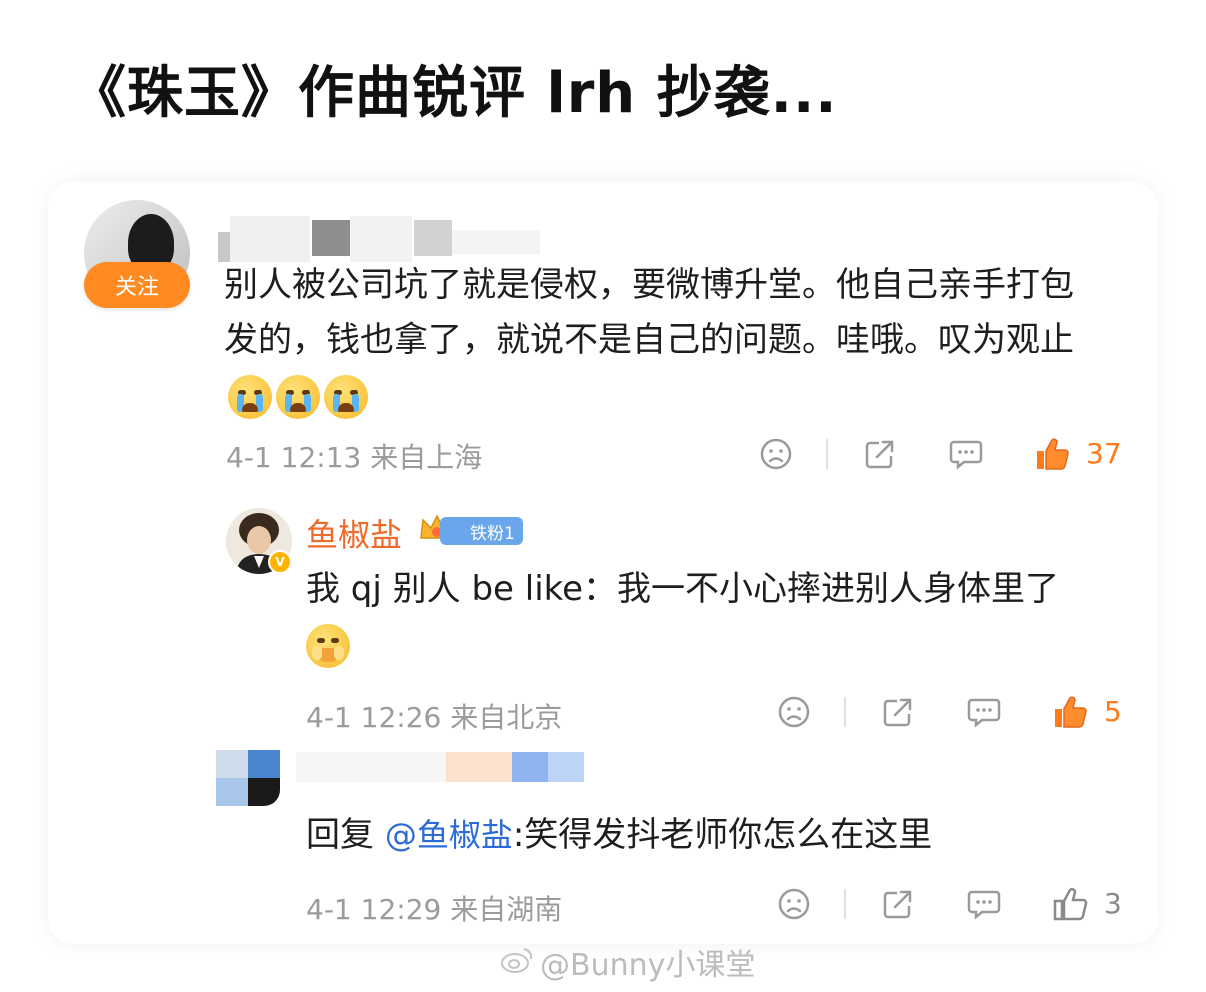 The image size is (1206, 992). I want to click on watermark: @Bunny小课堂, so click(647, 962).